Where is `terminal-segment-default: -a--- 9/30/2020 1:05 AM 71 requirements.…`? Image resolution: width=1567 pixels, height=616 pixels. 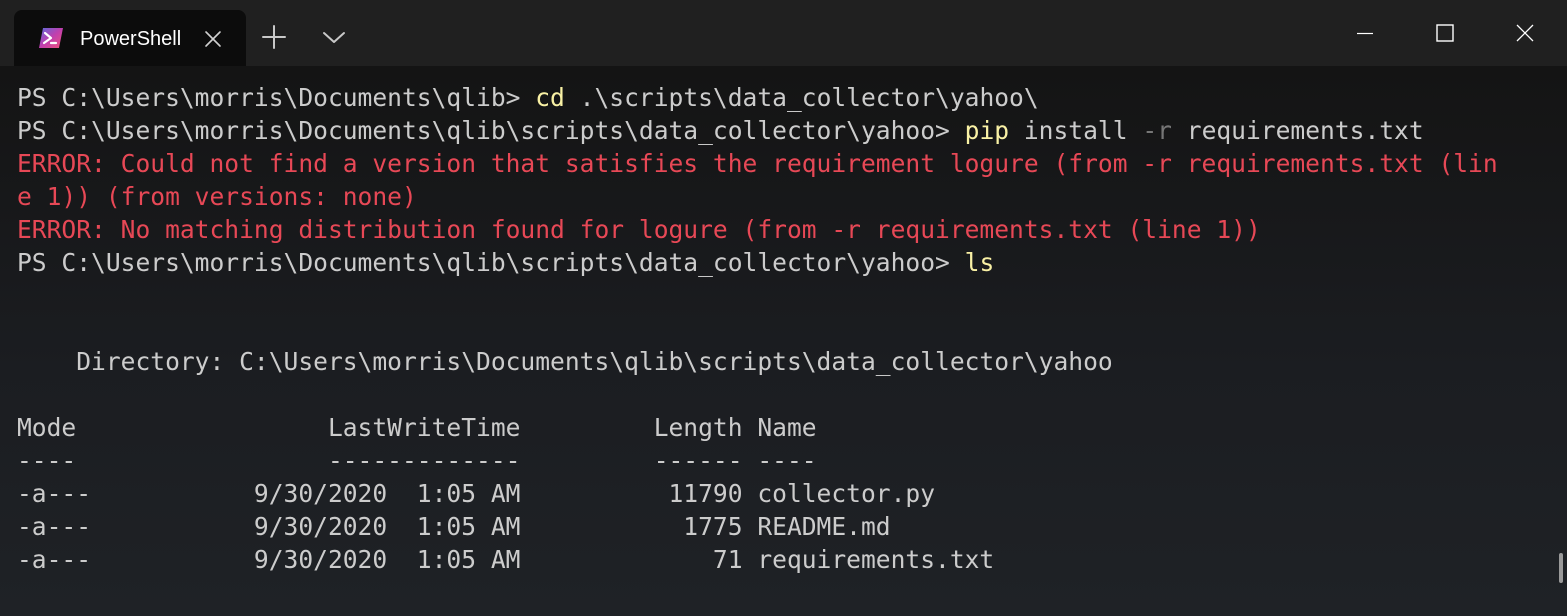 terminal-segment-default: -a--- 9/30/2020 1:05 AM 71 requirements.… is located at coordinates (506, 559).